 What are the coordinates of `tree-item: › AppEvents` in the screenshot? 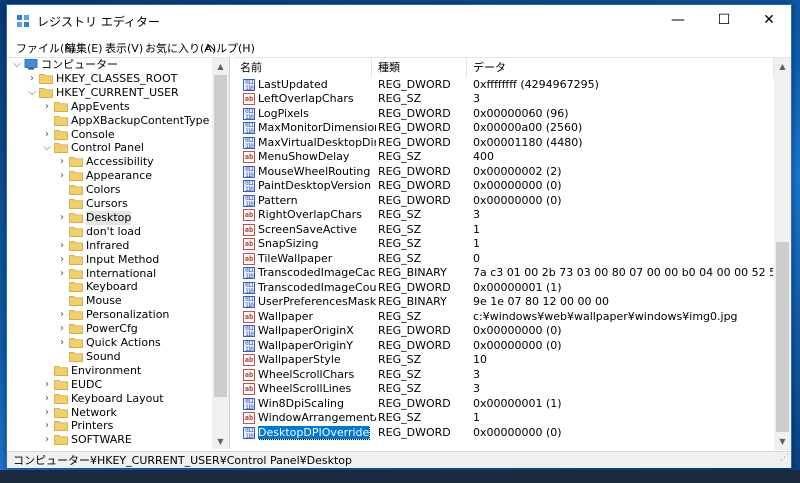 It's located at (109, 107).